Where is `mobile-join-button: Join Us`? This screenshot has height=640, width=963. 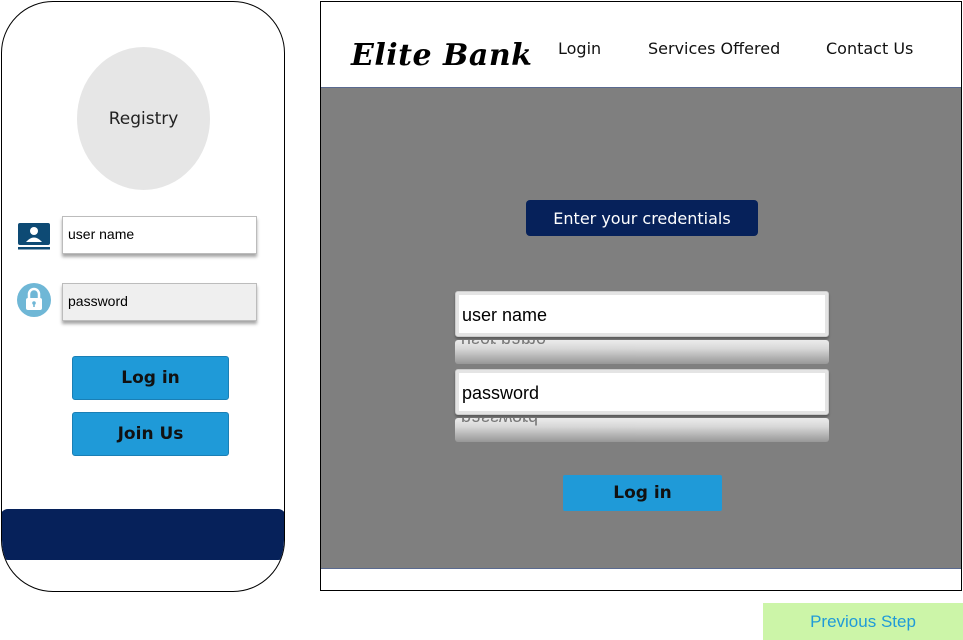
mobile-join-button: Join Us is located at coordinates (150, 434).